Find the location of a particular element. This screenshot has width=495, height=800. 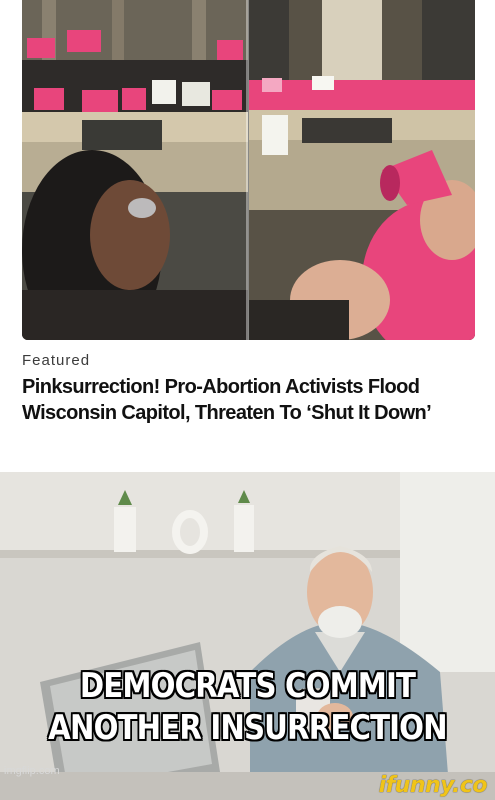

imgflip-watermark: imgflip.com is located at coordinates (32, 771).